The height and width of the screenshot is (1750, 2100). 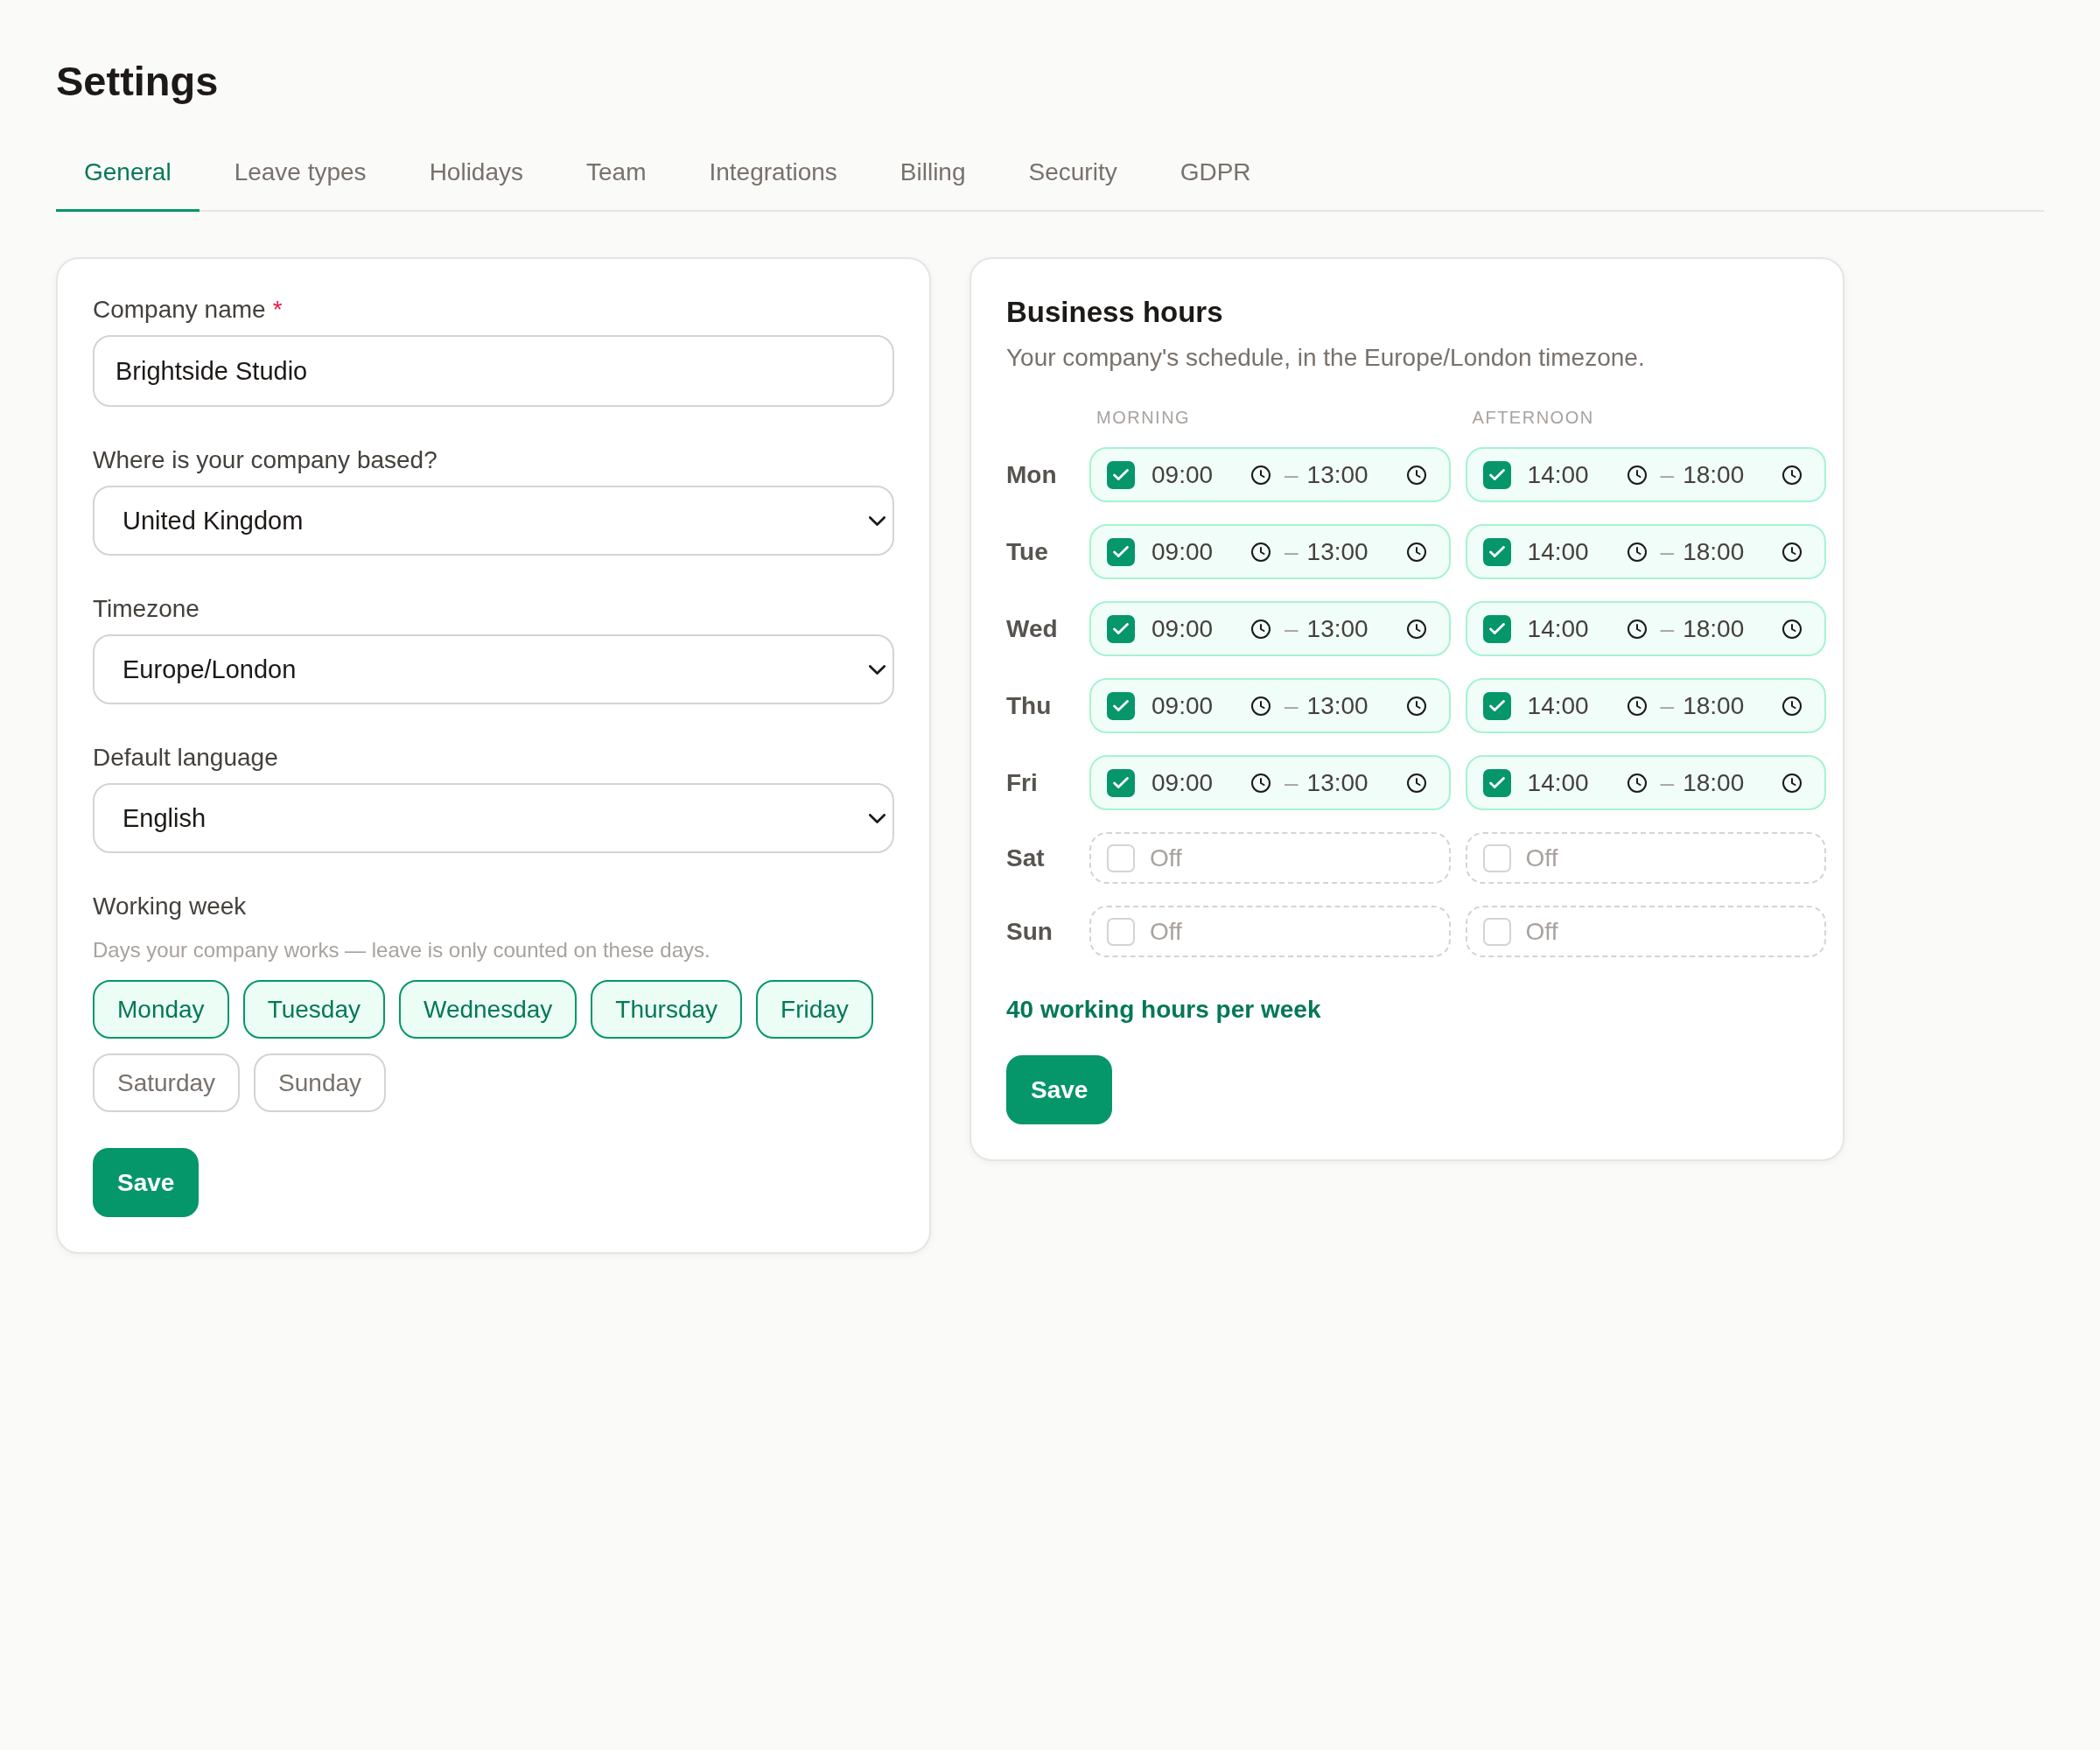 What do you see at coordinates (488, 1009) in the screenshot?
I see `day-chip: Wednesday` at bounding box center [488, 1009].